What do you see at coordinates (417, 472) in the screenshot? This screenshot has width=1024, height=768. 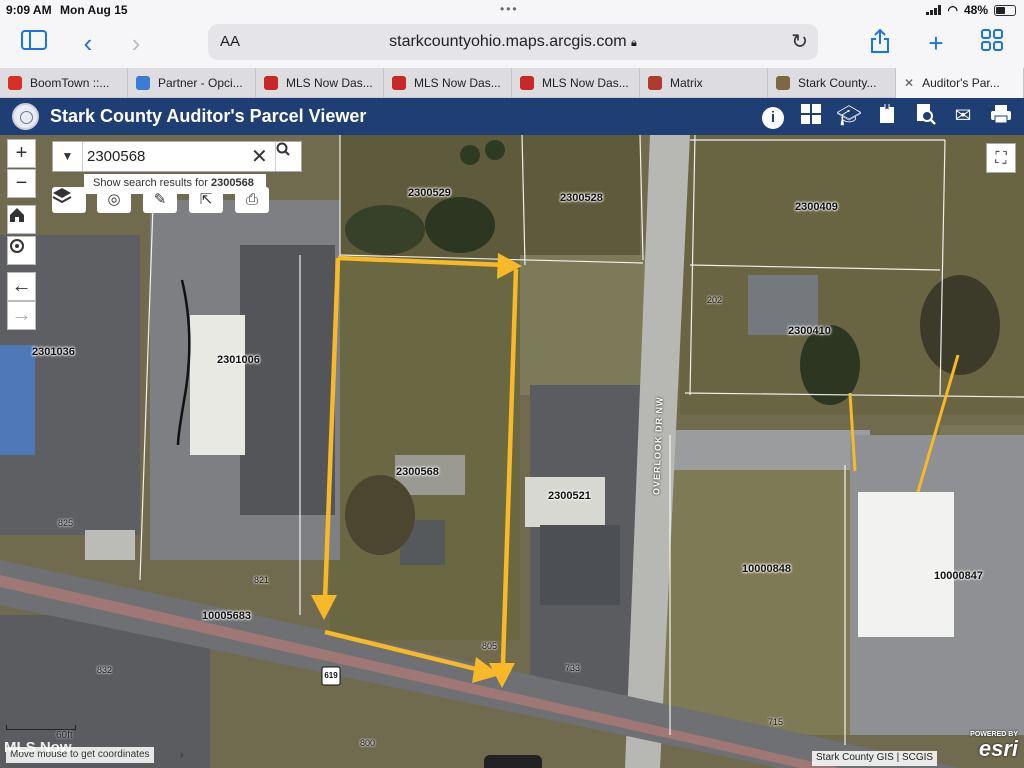 I see `parcel-label-selected: 2300568` at bounding box center [417, 472].